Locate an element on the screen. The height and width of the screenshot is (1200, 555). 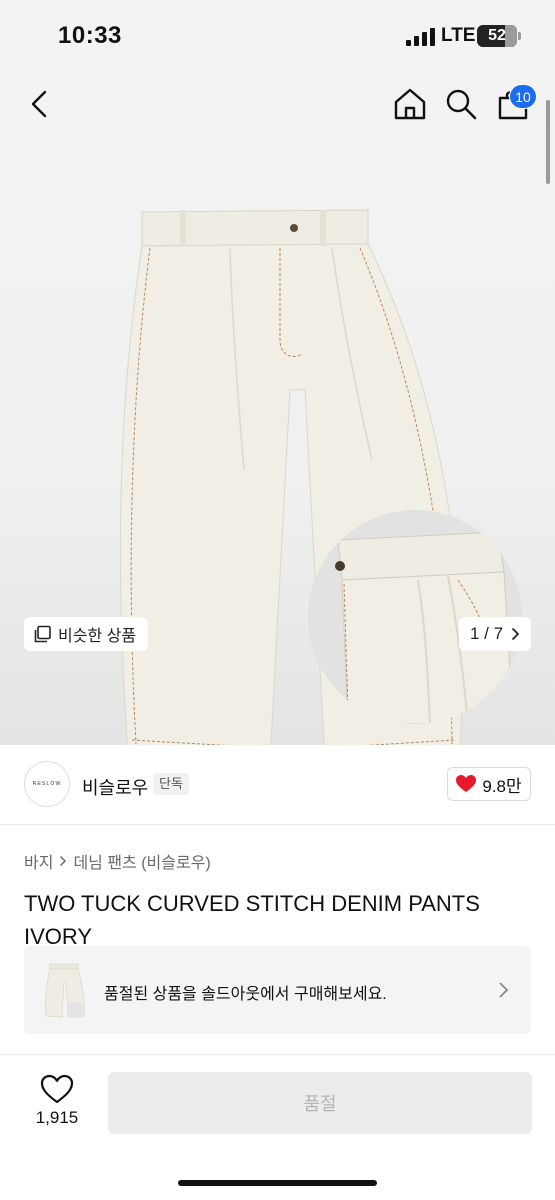
image-page-indicator: 1 / 7 is located at coordinates (495, 634).